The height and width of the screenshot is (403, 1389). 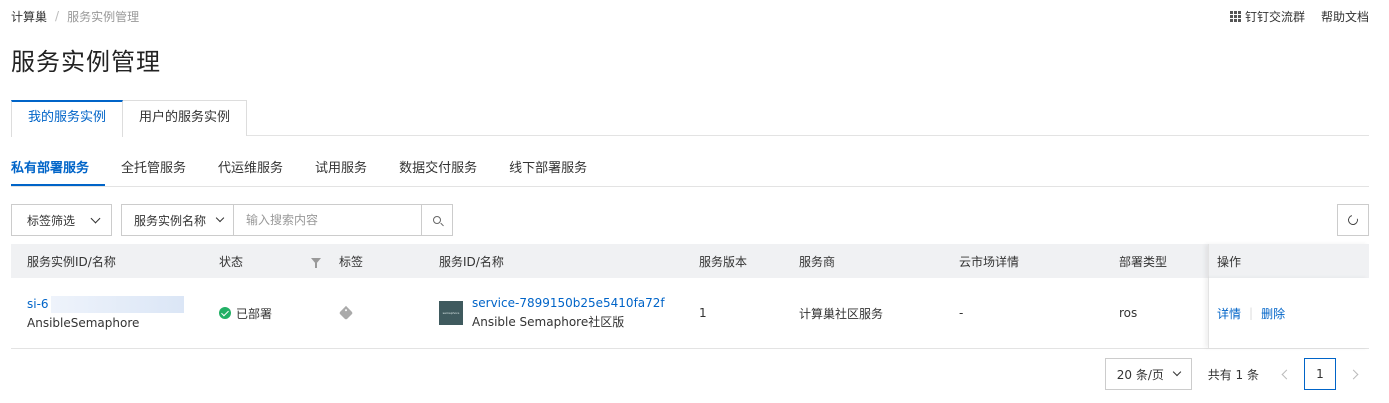 I want to click on col-tags-label: 标签, so click(x=351, y=261).